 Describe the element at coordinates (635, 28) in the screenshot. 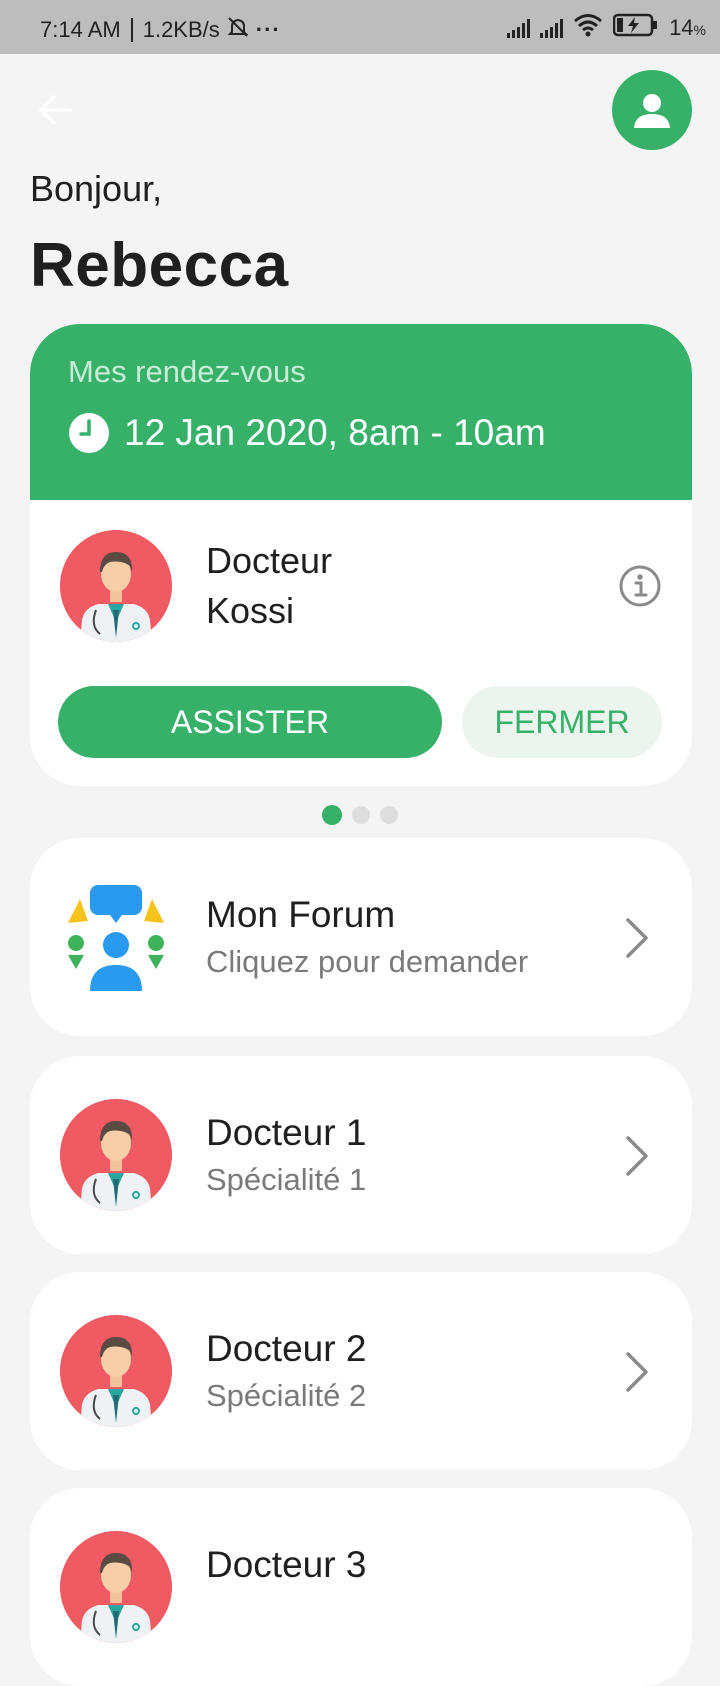

I see `battery-icon` at that location.